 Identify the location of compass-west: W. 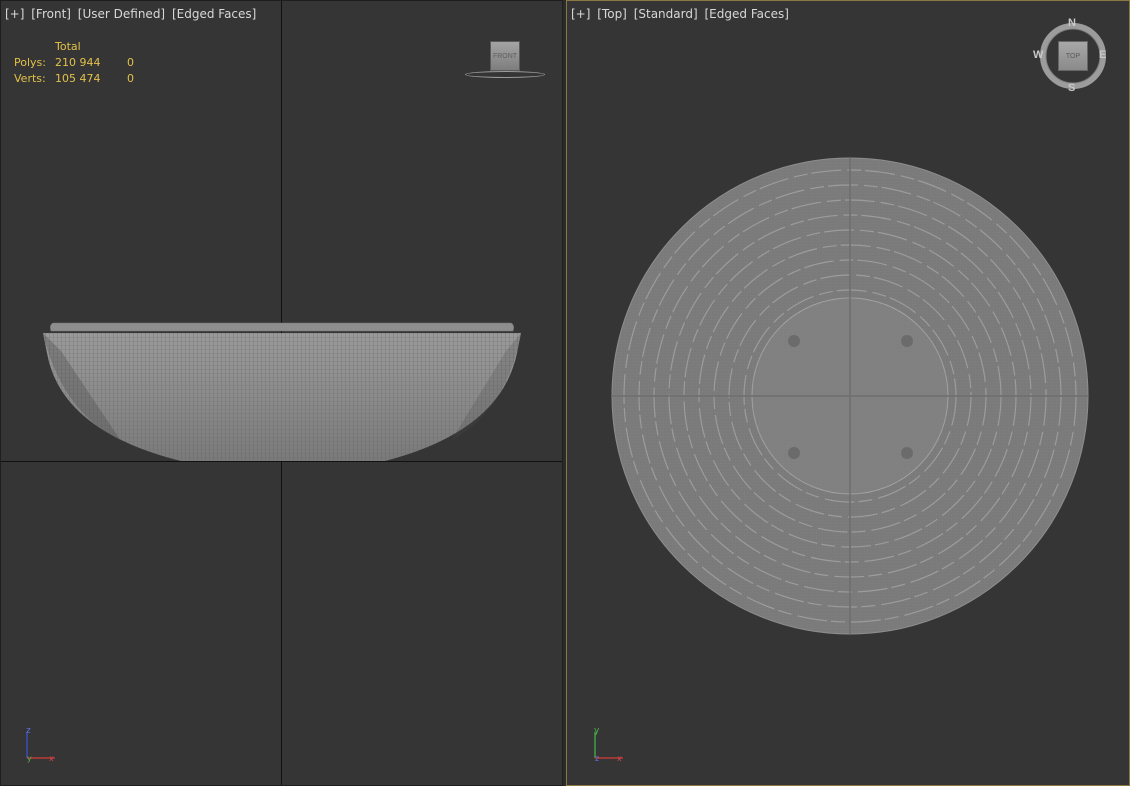
(1038, 55).